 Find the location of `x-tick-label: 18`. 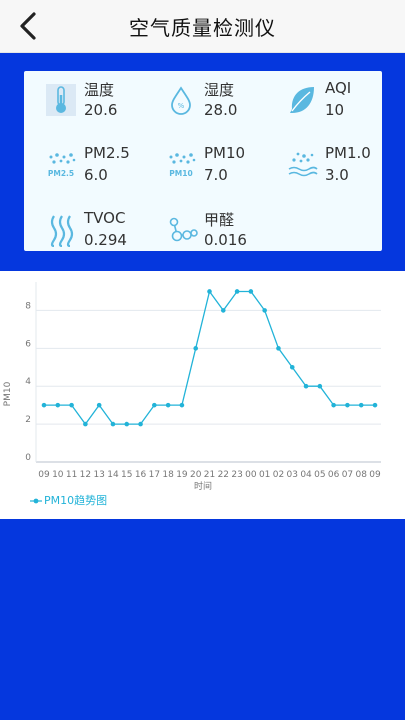

x-tick-label: 18 is located at coordinates (168, 475).